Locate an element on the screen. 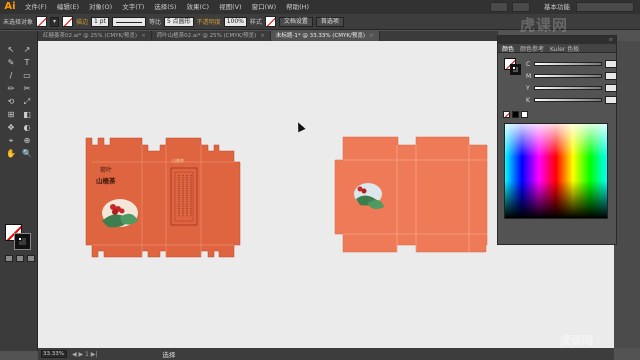  color-mode-button is located at coordinates (9, 258).